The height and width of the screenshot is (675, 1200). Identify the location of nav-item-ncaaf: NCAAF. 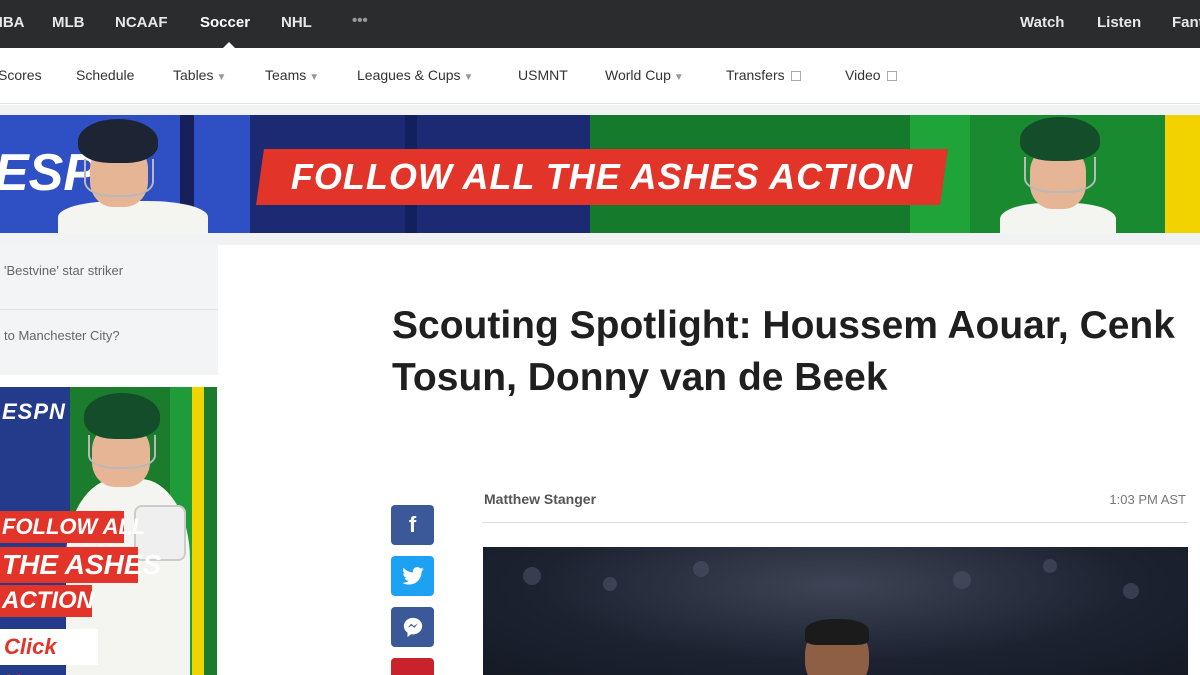
(141, 22).